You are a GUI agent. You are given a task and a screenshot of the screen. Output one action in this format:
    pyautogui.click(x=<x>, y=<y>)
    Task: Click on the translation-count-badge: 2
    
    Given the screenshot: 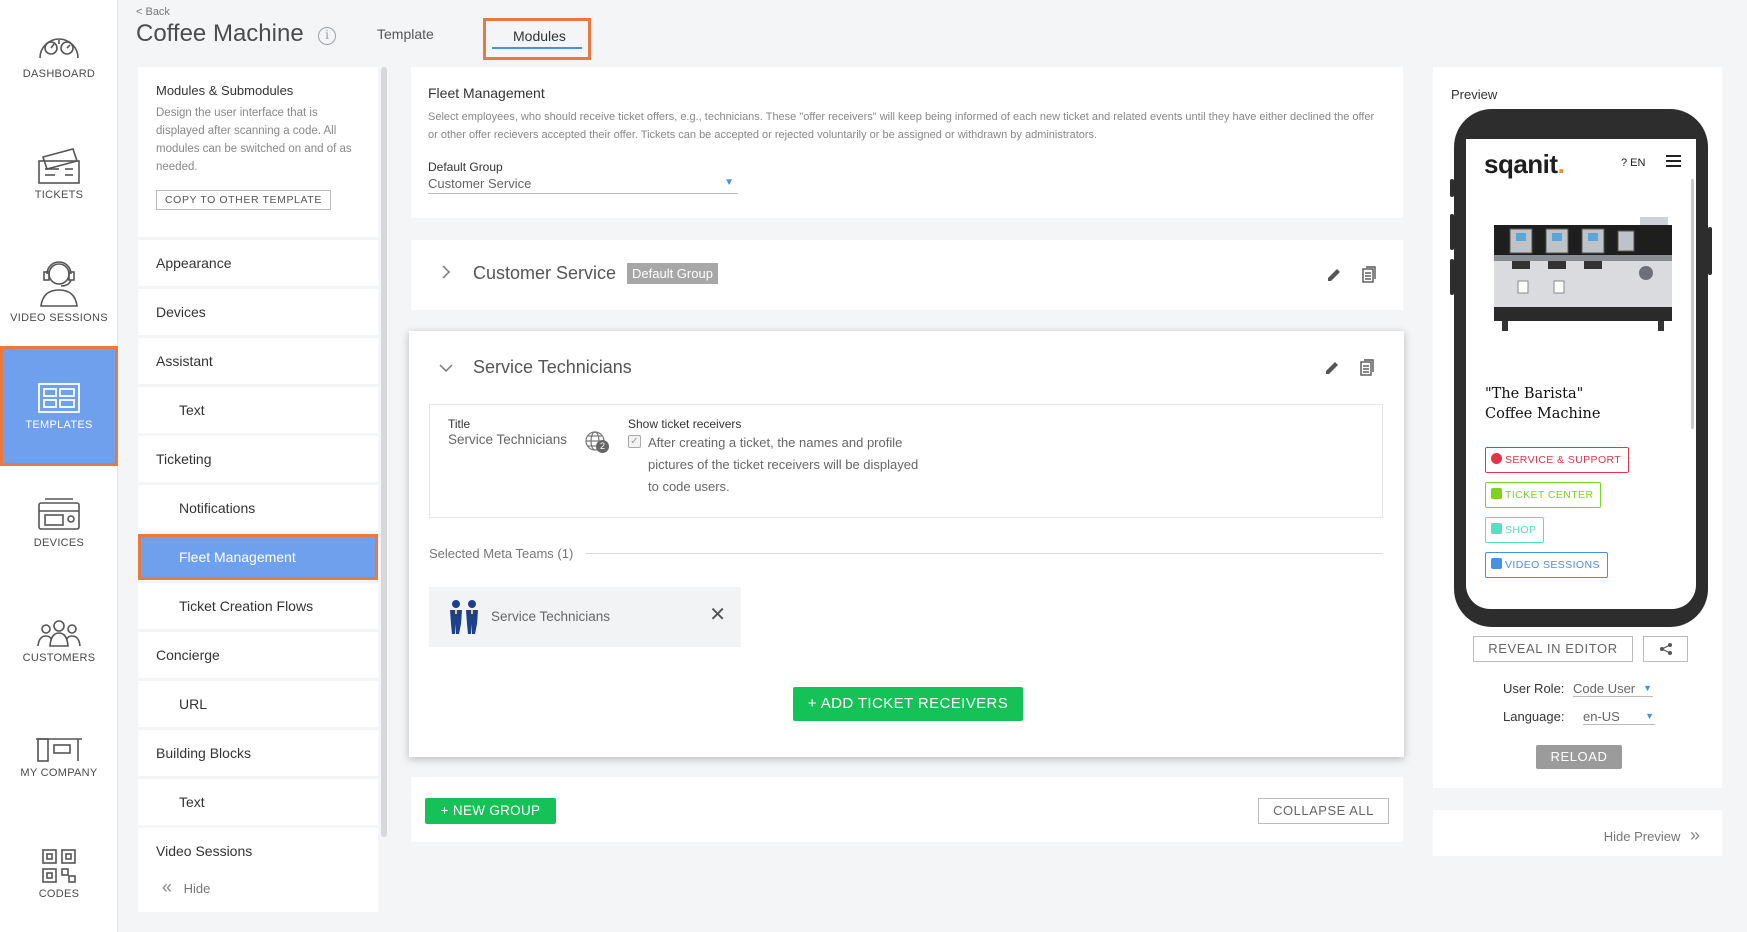 What is the action you would take?
    pyautogui.click(x=602, y=446)
    